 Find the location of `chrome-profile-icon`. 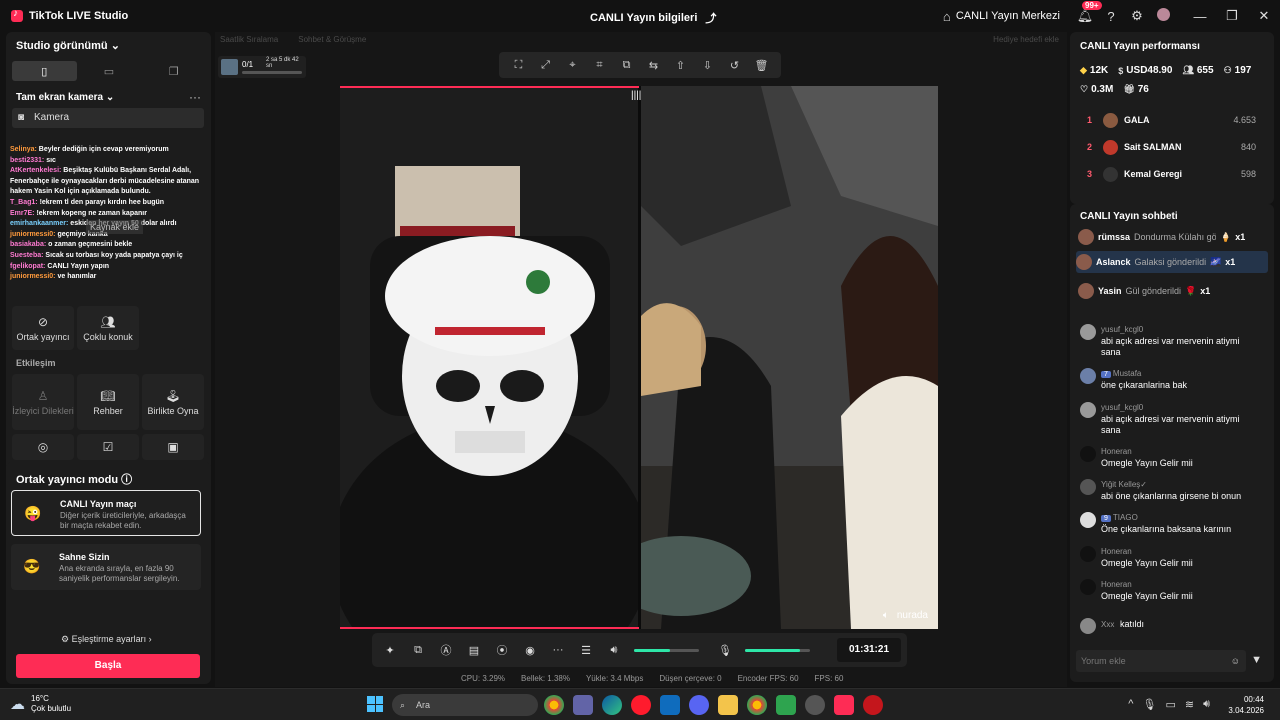

chrome-profile-icon is located at coordinates (757, 705).